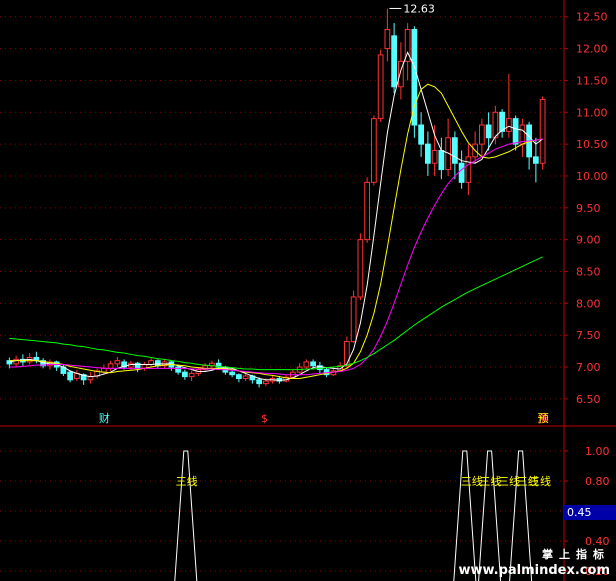 The height and width of the screenshot is (581, 616). What do you see at coordinates (264, 418) in the screenshot?
I see `event-marker: $` at bounding box center [264, 418].